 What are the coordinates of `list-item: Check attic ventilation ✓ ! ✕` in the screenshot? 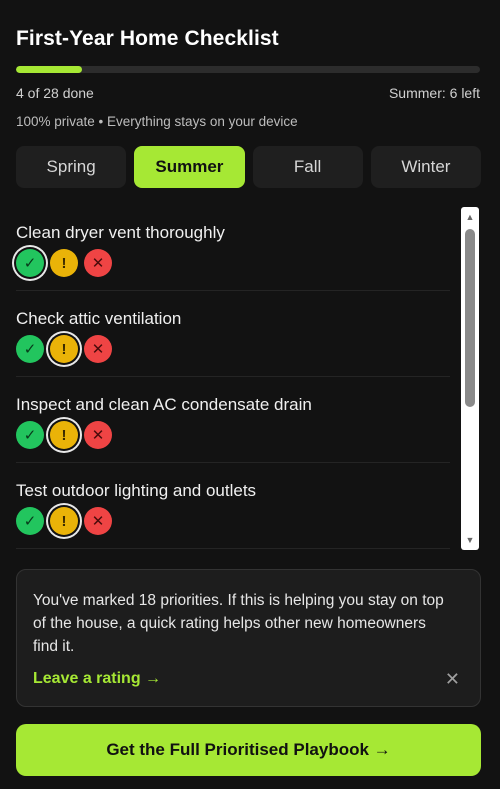 It's located at (233, 334).